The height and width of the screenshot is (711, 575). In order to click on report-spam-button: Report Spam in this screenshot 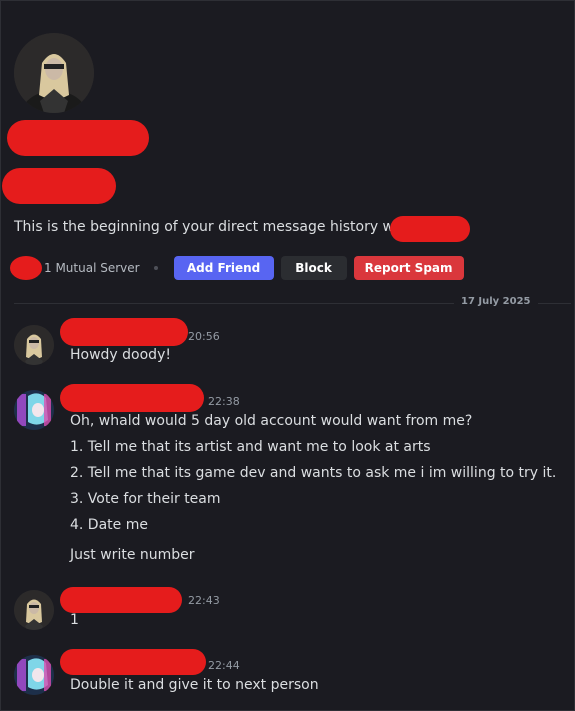, I will do `click(408, 268)`.